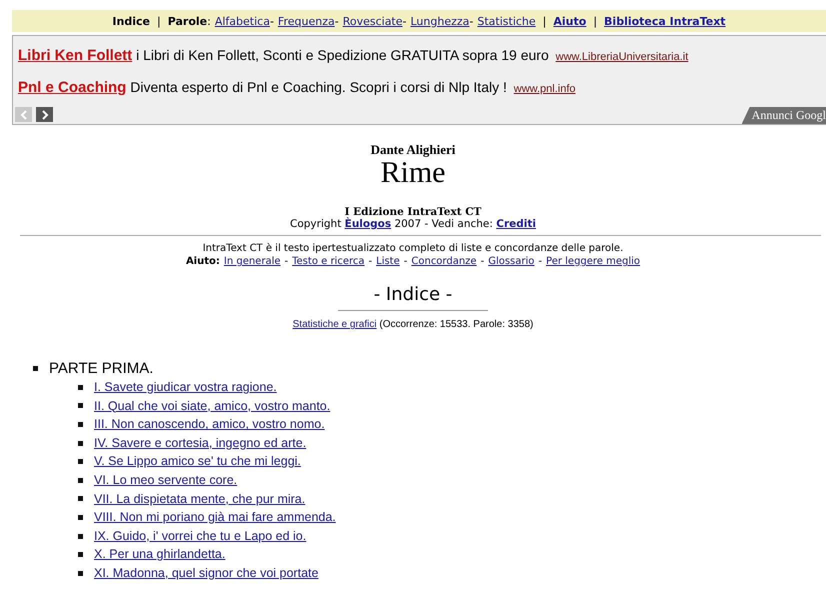  What do you see at coordinates (440, 21) in the screenshot?
I see `nav-link: Lunghezza` at bounding box center [440, 21].